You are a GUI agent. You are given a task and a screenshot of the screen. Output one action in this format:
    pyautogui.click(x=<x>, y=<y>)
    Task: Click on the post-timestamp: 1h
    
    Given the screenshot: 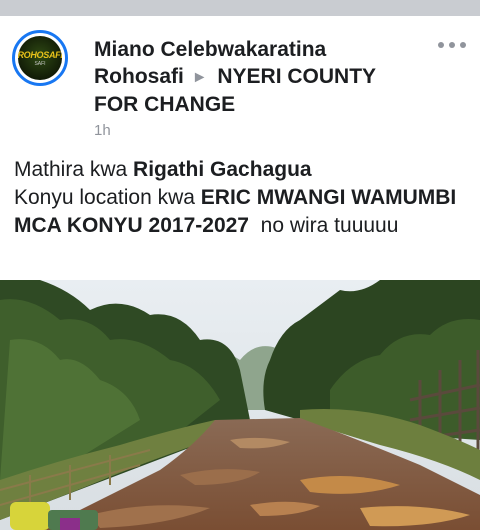 What is the action you would take?
    pyautogui.click(x=102, y=130)
    